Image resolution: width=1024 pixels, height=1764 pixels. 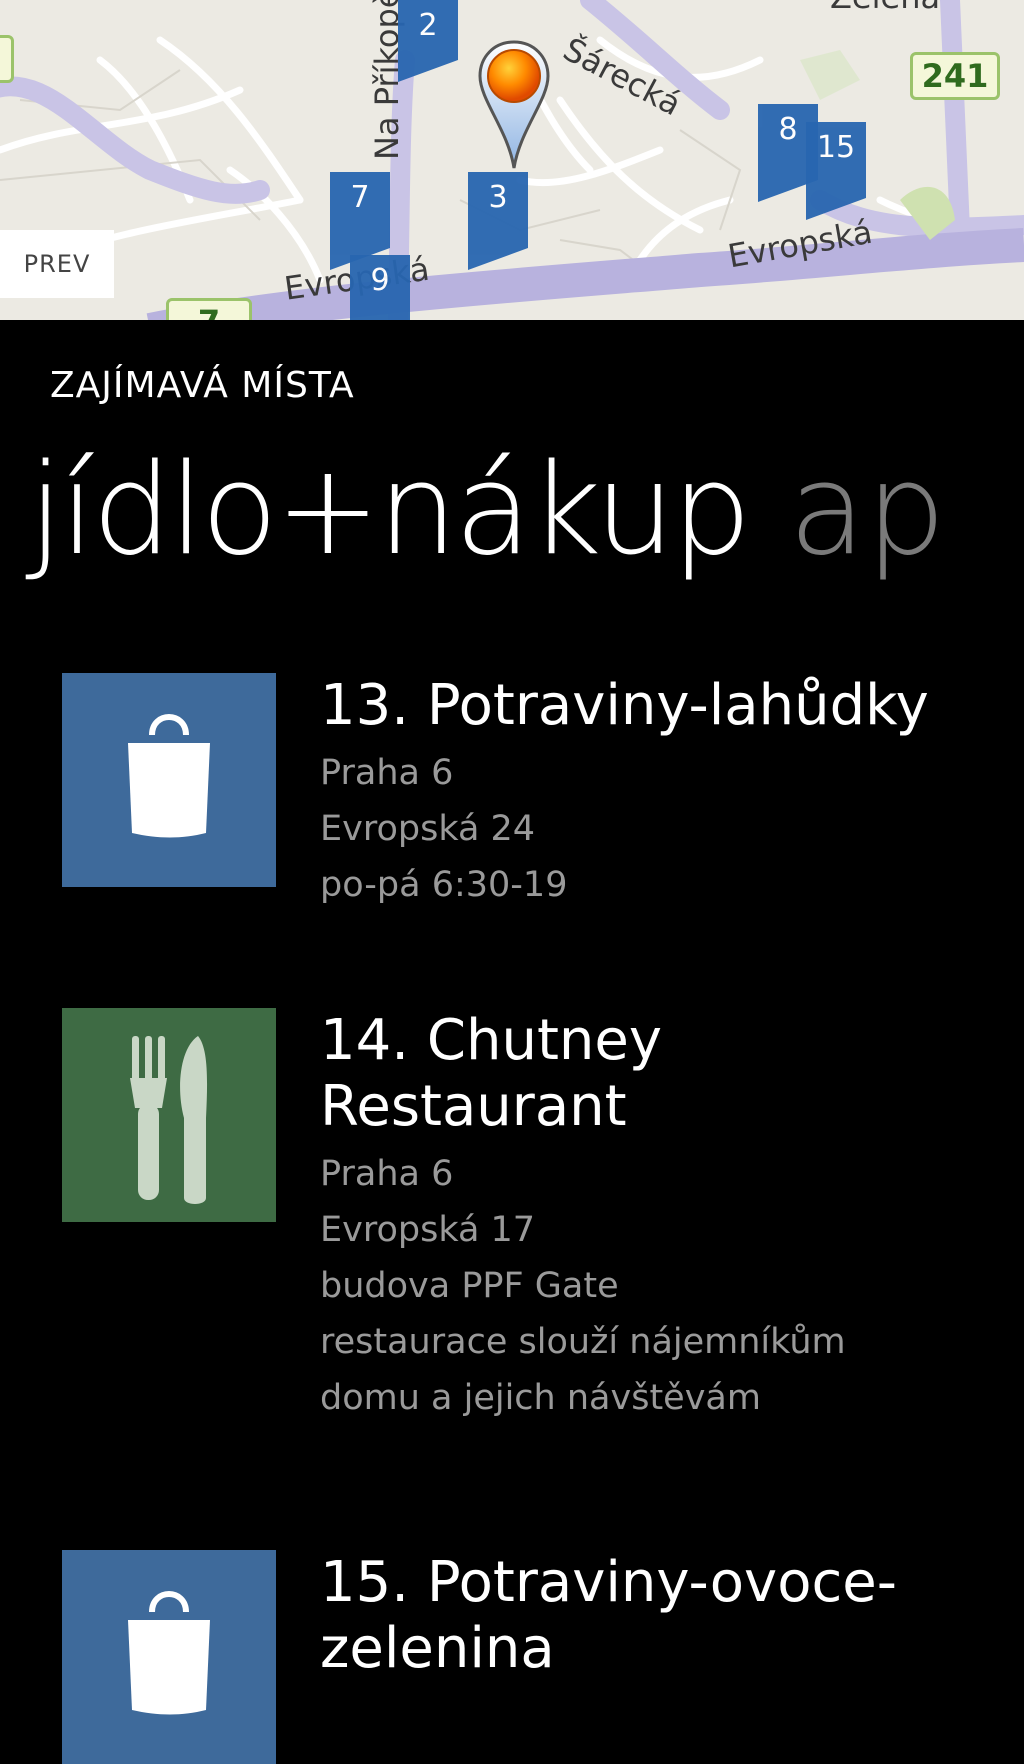 What do you see at coordinates (469, 1286) in the screenshot?
I see `item-detail: budova PPF Gate` at bounding box center [469, 1286].